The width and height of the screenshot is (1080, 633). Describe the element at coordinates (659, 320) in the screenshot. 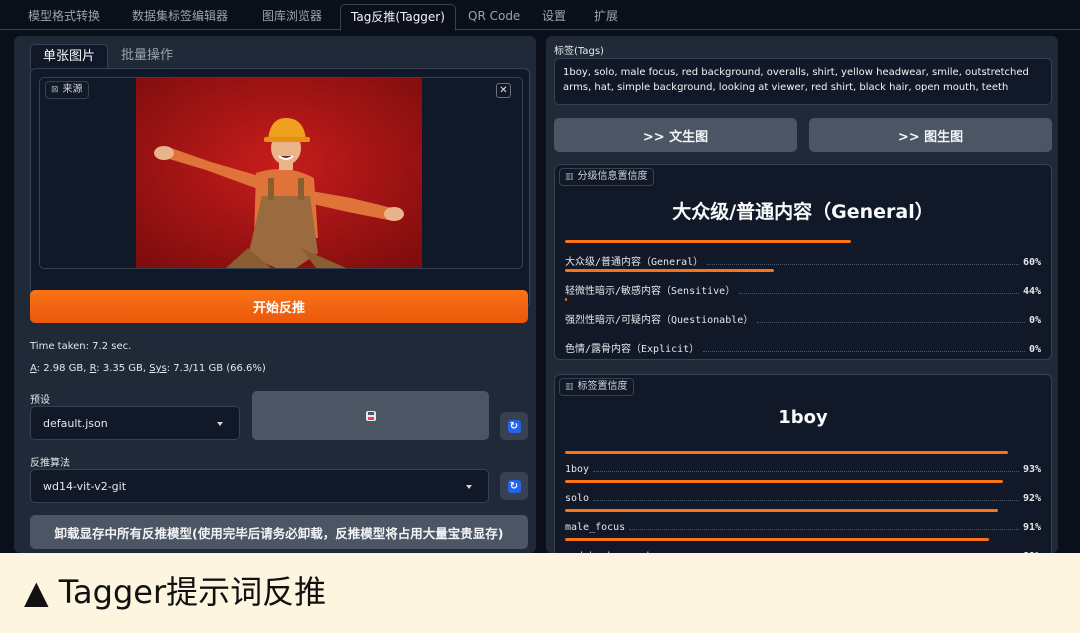

I see `rating-name: 强烈性暗示/可疑内容（Questionable）` at that location.